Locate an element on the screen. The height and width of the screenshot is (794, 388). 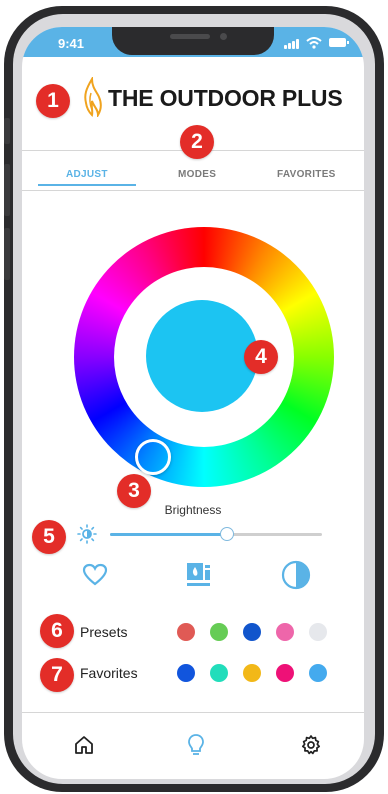
notch is located at coordinates (193, 41).